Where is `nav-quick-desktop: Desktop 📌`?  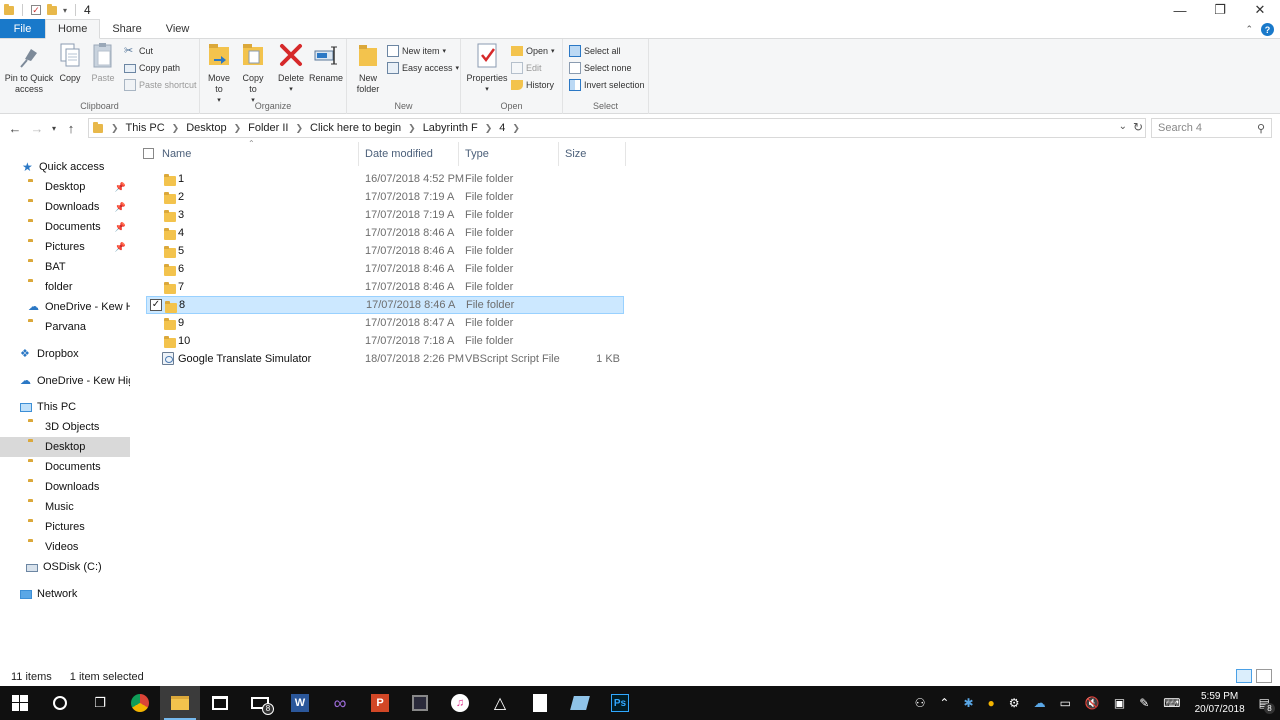
nav-quick-desktop: Desktop 📌 is located at coordinates (79, 187).